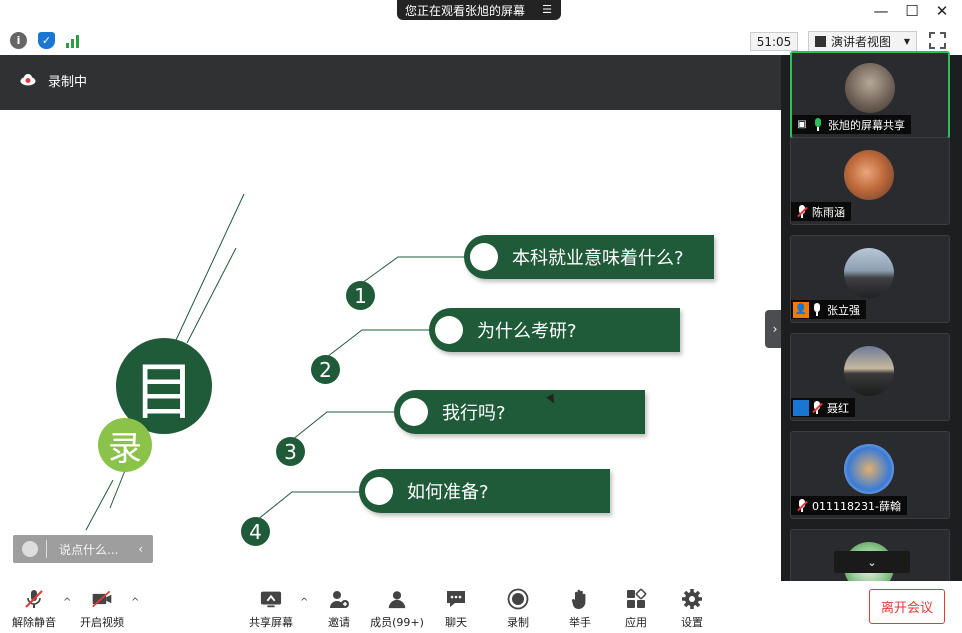  What do you see at coordinates (74, 40) in the screenshot?
I see `signal-icon` at bounding box center [74, 40].